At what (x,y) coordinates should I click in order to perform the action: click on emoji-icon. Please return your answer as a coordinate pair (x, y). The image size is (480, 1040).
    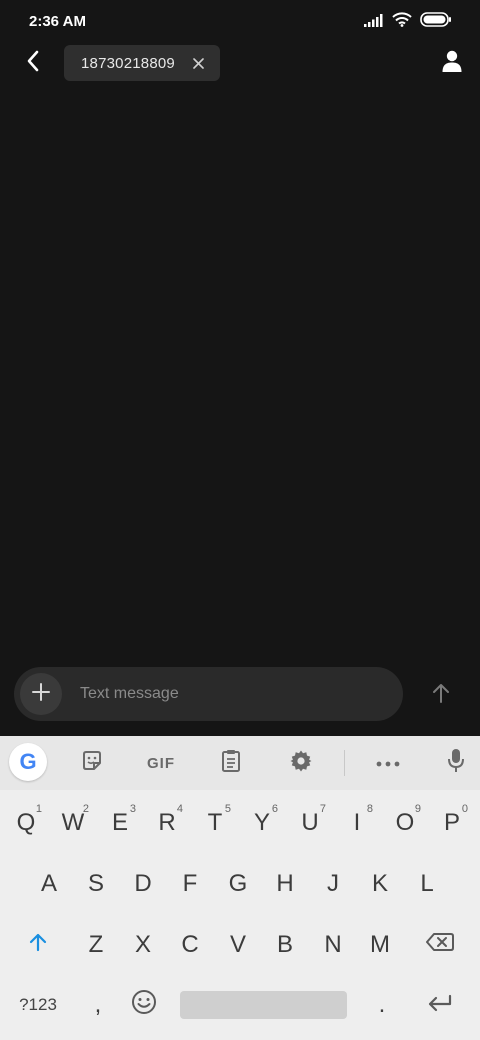
    Looking at the image, I should click on (144, 1005).